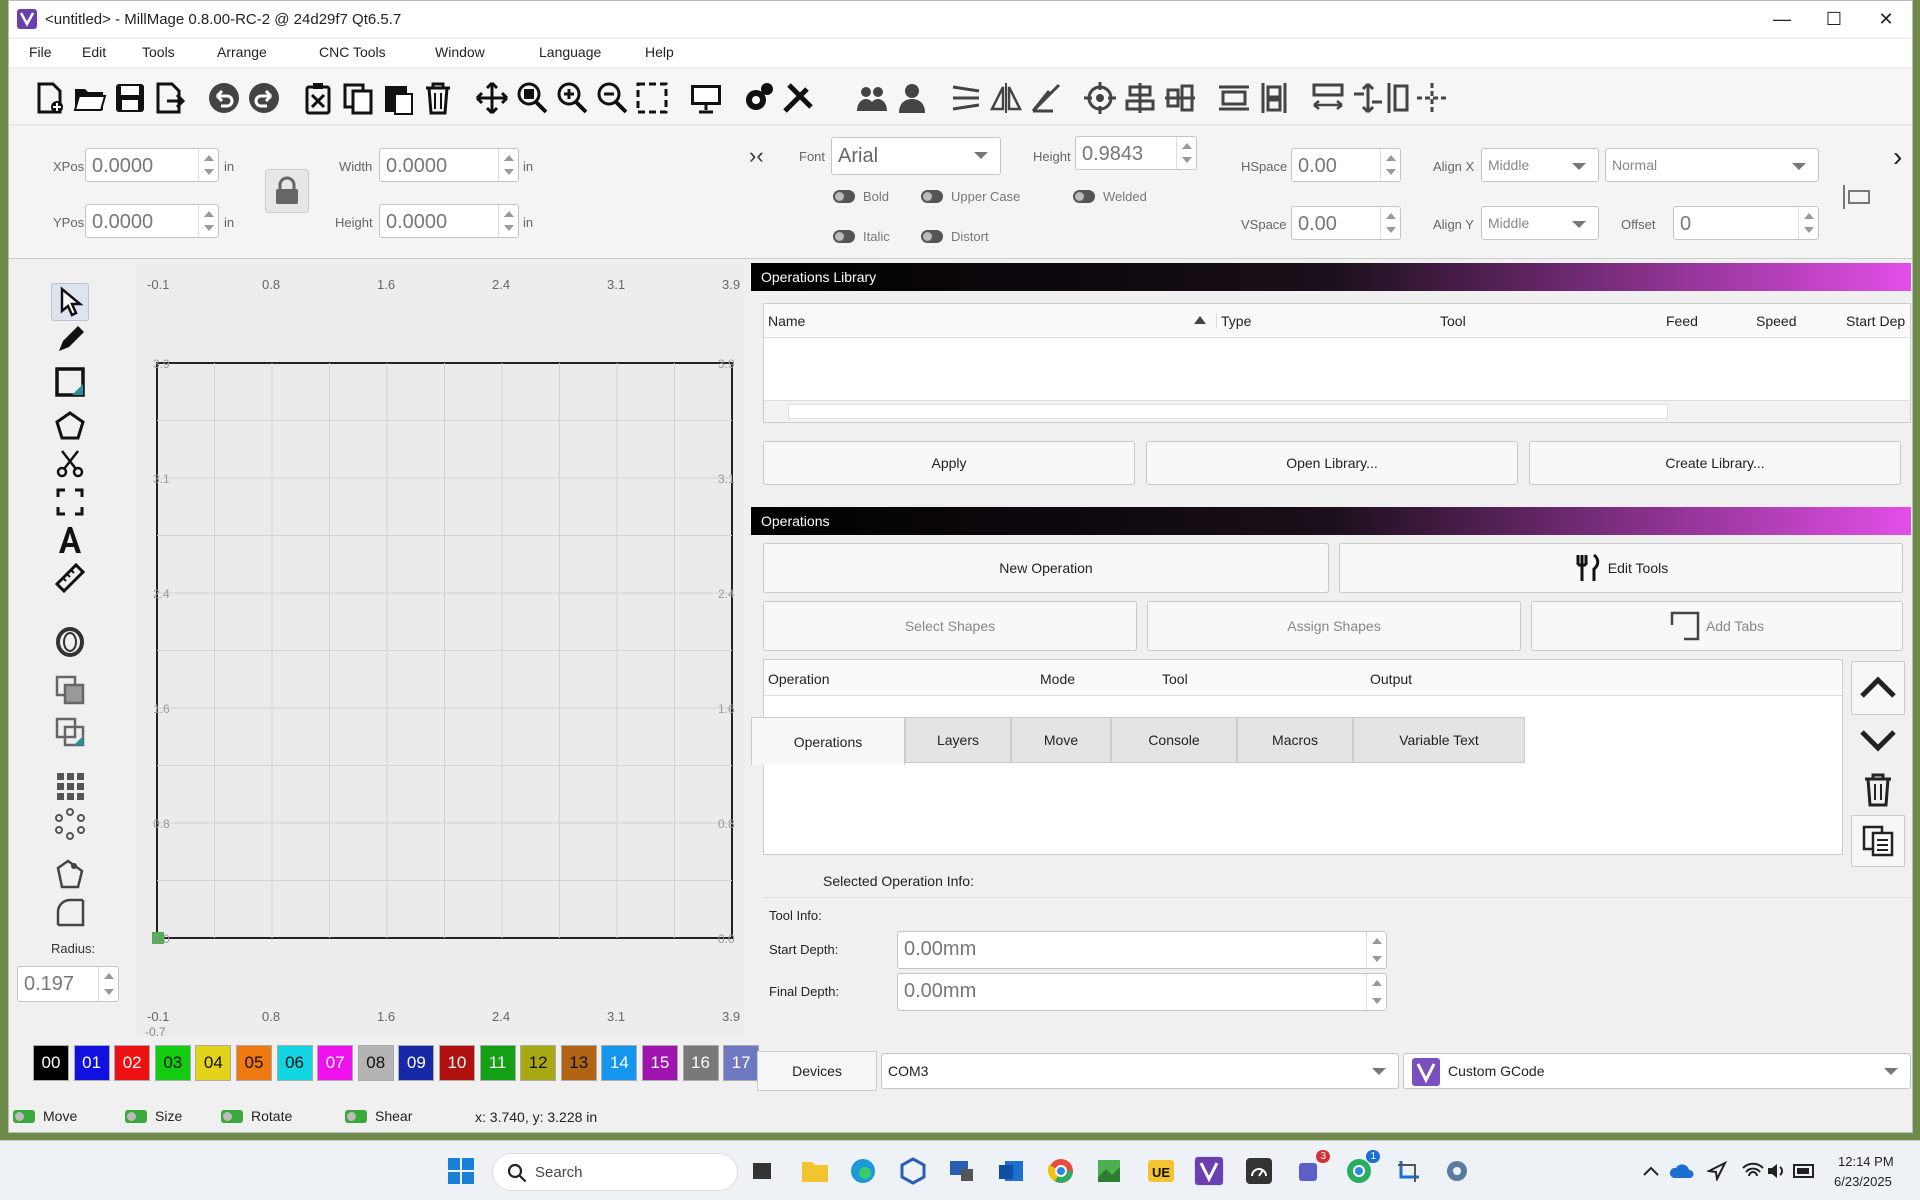 The width and height of the screenshot is (1920, 1200). What do you see at coordinates (1746, 223) in the screenshot?
I see `offset-field: 0` at bounding box center [1746, 223].